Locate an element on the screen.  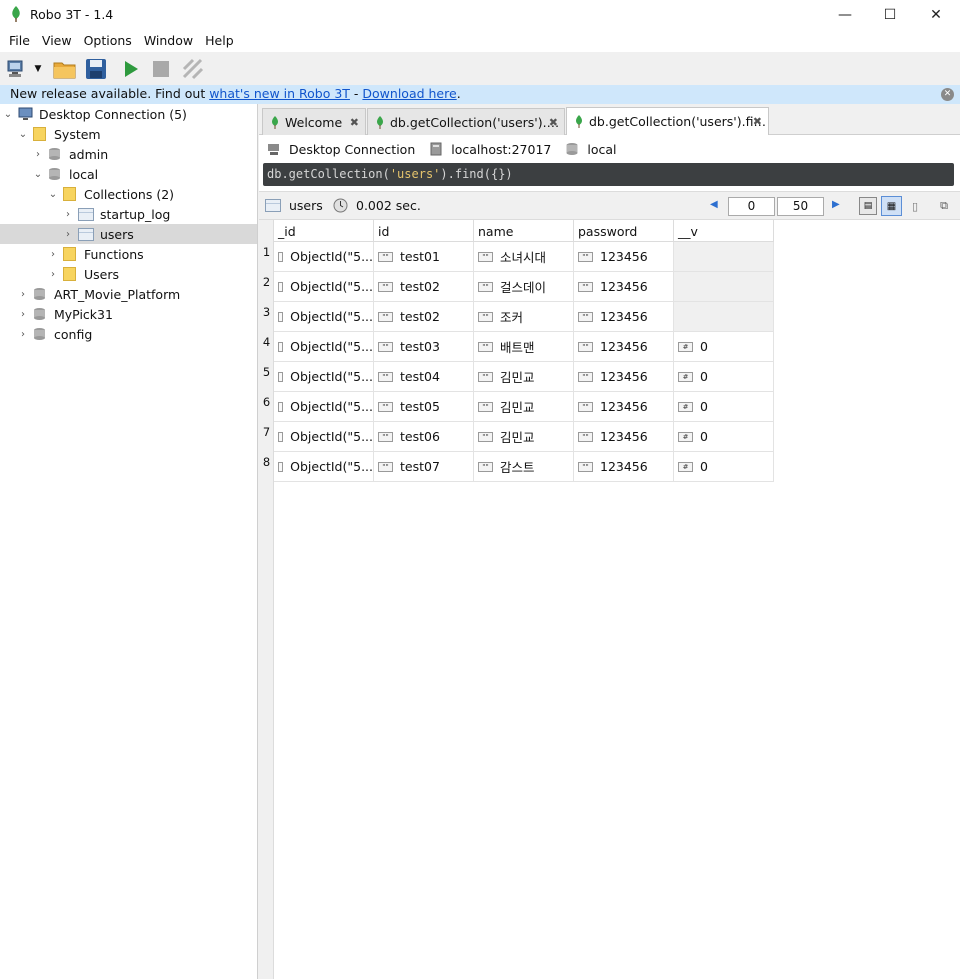
row-number: 4 is located at coordinates (266, 347).